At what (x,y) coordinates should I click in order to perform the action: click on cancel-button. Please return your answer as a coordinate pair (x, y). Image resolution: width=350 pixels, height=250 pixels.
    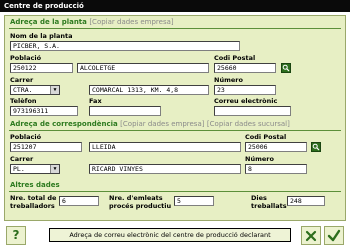
    Looking at the image, I should click on (311, 235).